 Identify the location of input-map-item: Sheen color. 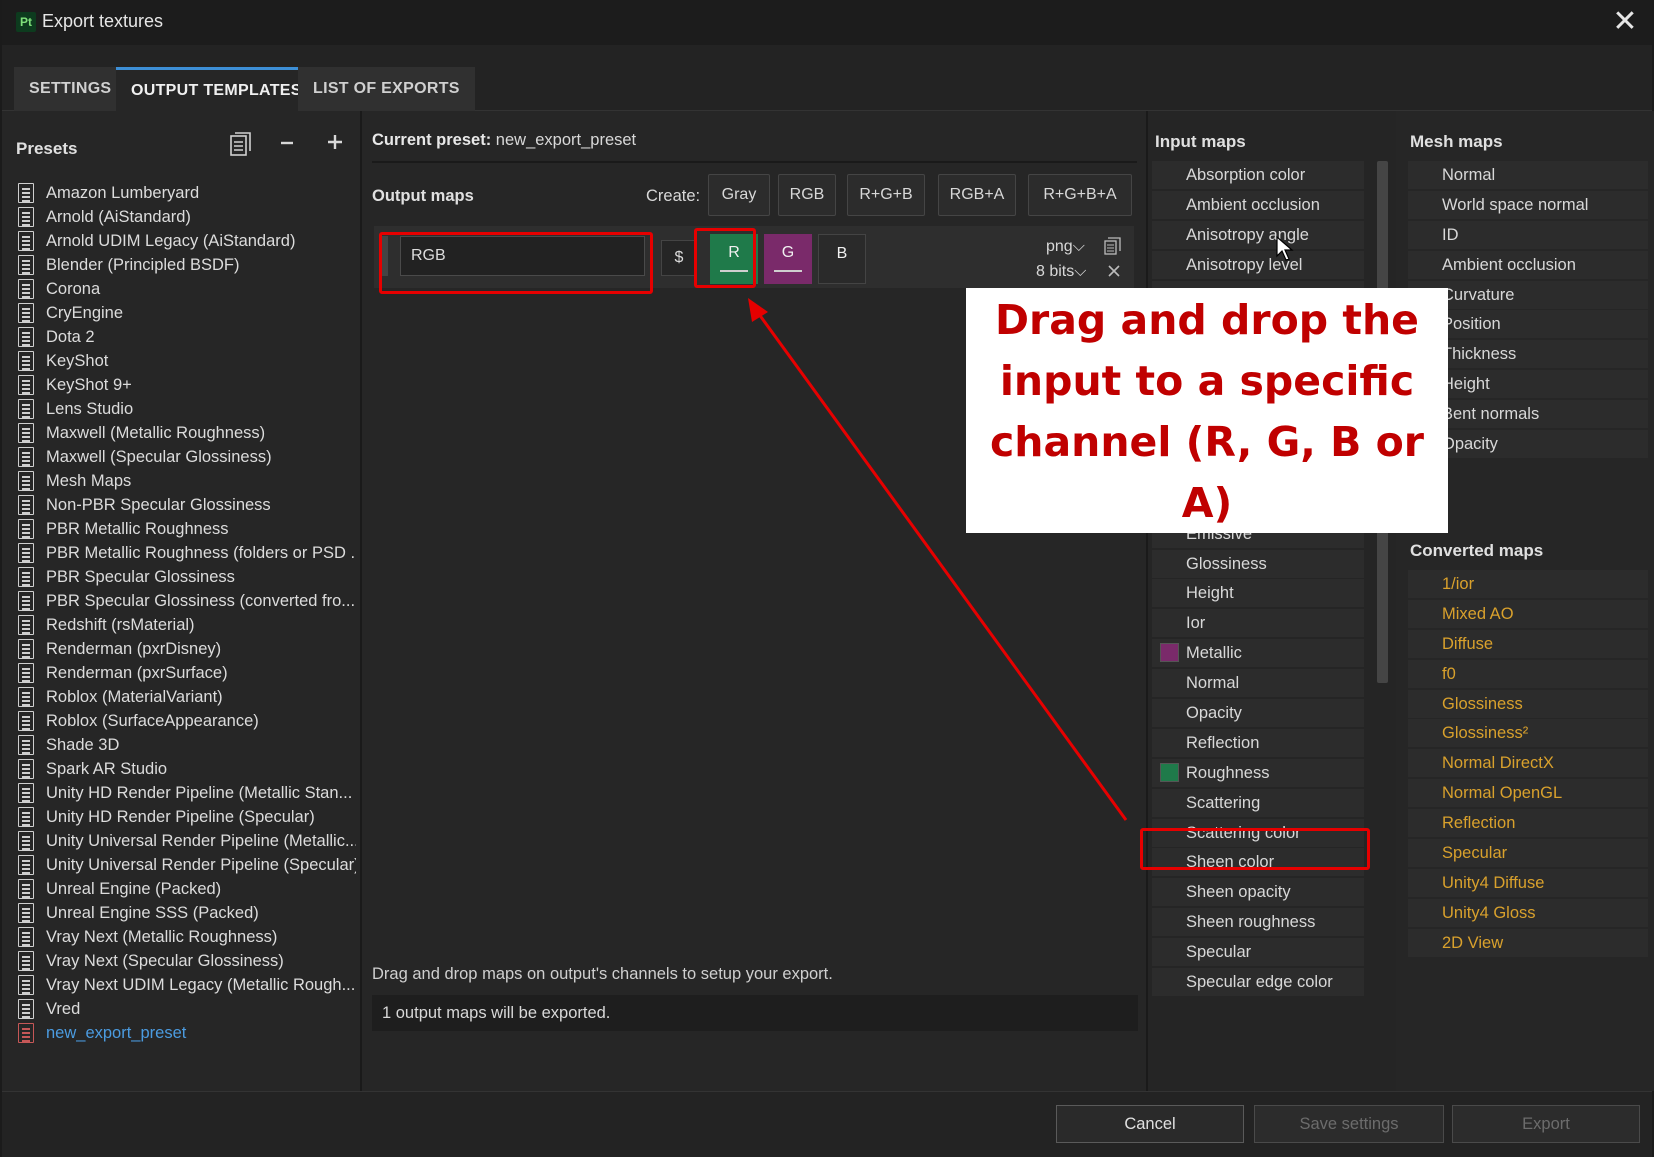
(1258, 862).